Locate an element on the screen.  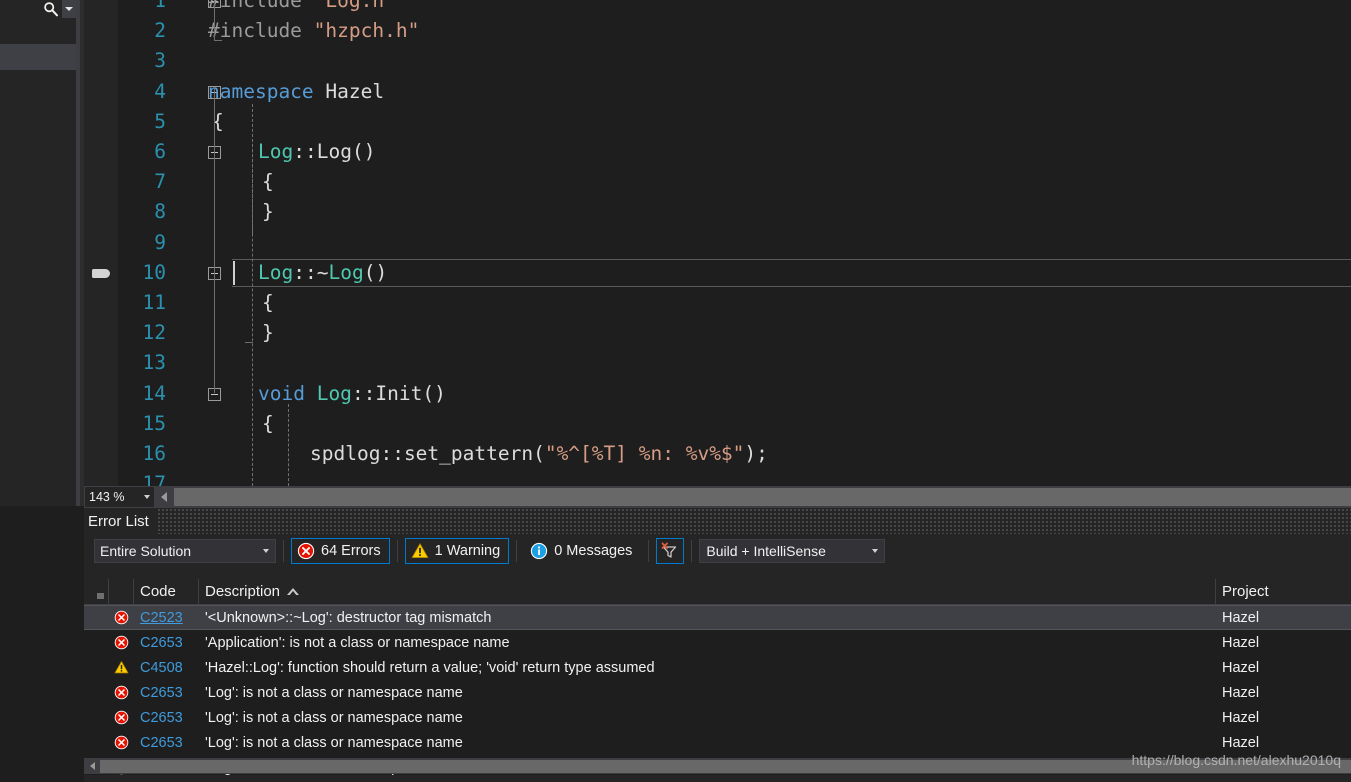
error-list-hscroll-left-button is located at coordinates (92, 766).